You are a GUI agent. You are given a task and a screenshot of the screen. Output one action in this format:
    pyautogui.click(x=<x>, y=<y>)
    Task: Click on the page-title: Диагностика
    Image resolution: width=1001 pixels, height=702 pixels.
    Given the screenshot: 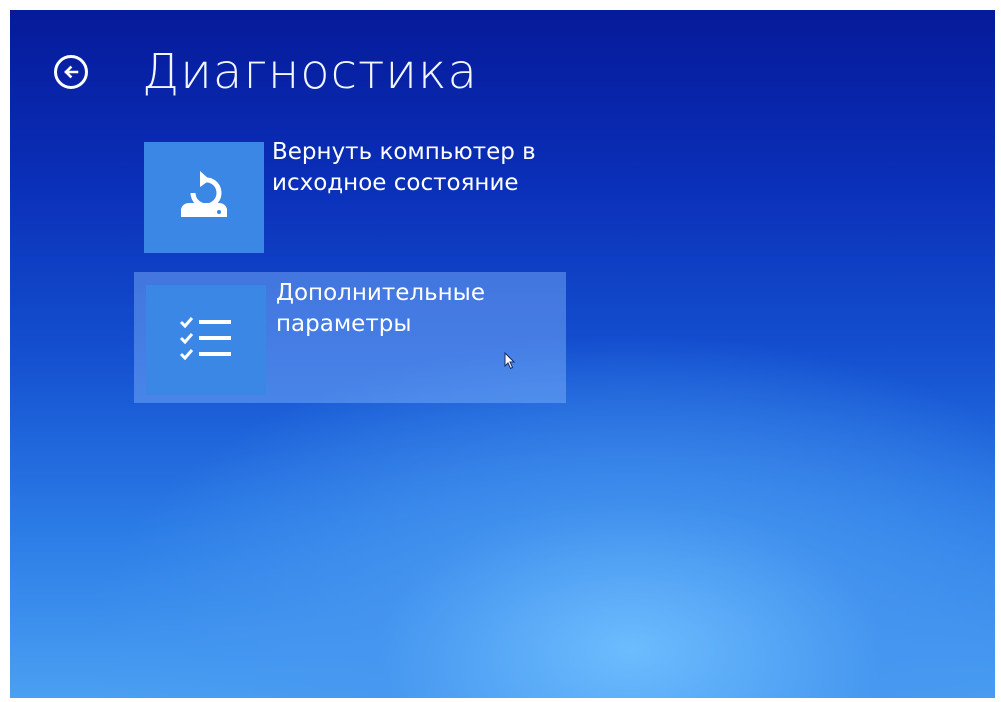 What is the action you would take?
    pyautogui.click(x=310, y=72)
    